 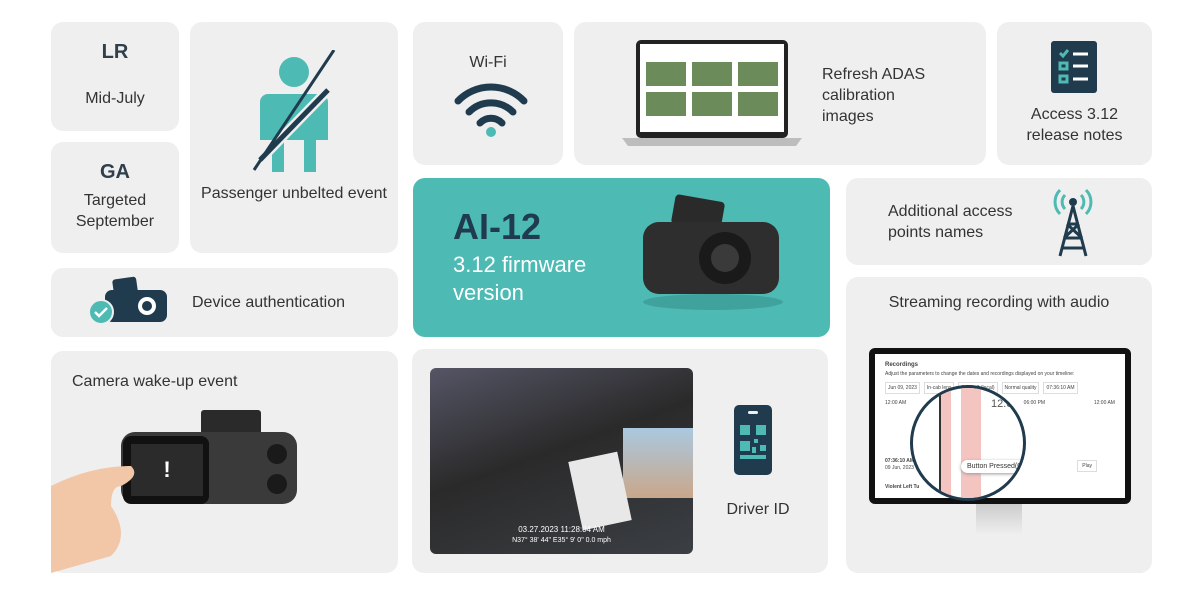 I want to click on ga-card: GA Targeted September, so click(x=115, y=197).